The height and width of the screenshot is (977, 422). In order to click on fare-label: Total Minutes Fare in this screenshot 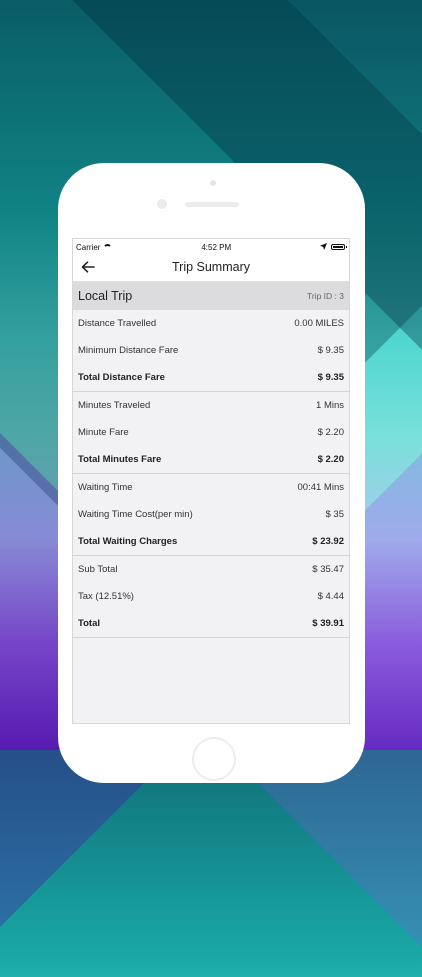, I will do `click(120, 459)`.